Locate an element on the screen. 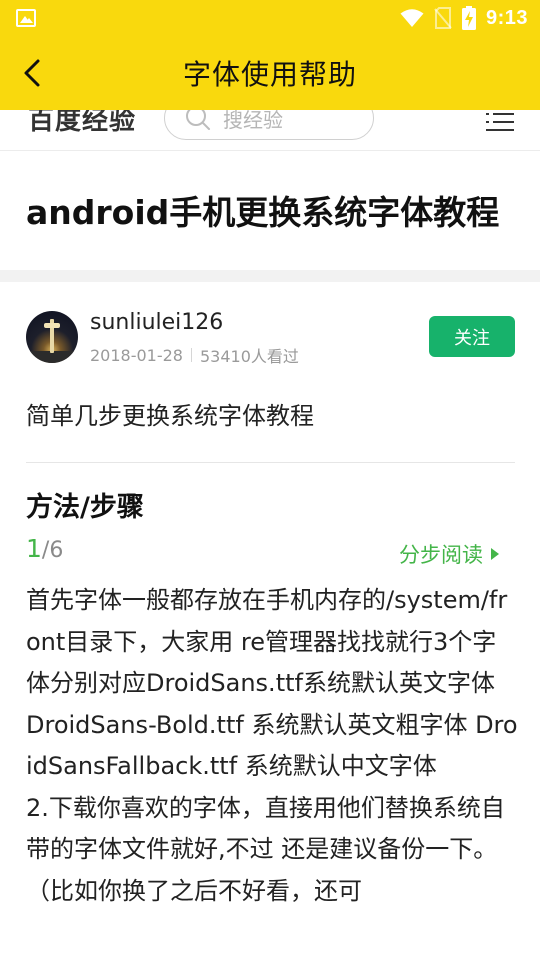 This screenshot has width=540, height=960. page-title: 字体使用帮助 is located at coordinates (269, 74).